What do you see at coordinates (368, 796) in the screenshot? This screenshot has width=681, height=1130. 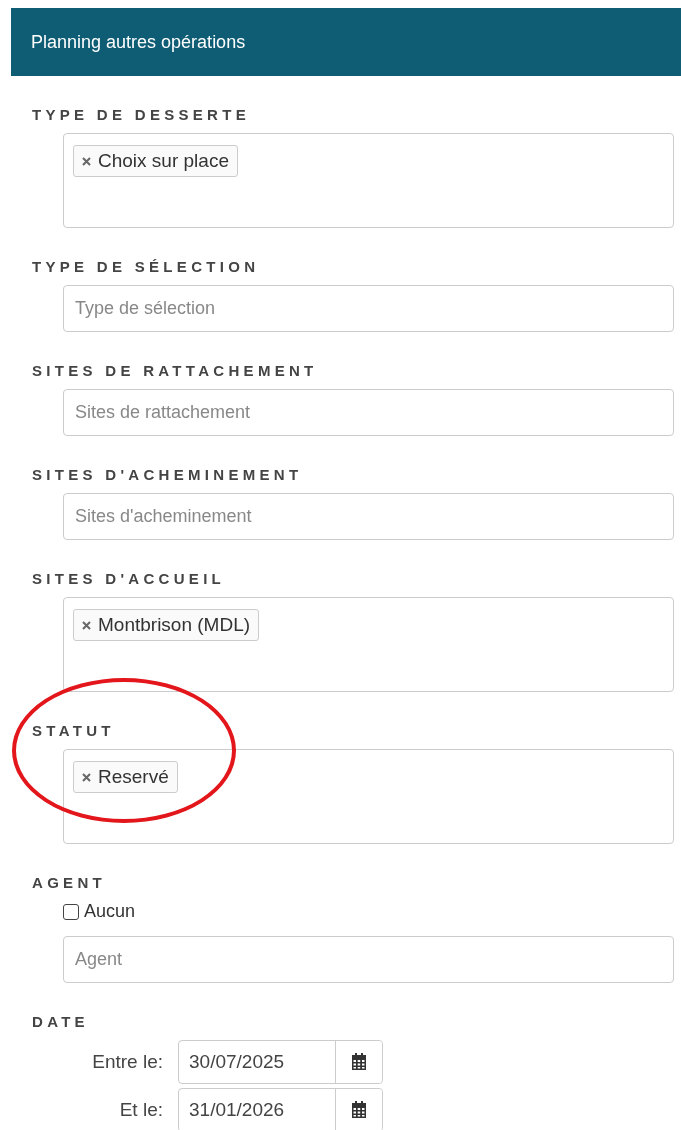 I see `multi-select-field: Reservé` at bounding box center [368, 796].